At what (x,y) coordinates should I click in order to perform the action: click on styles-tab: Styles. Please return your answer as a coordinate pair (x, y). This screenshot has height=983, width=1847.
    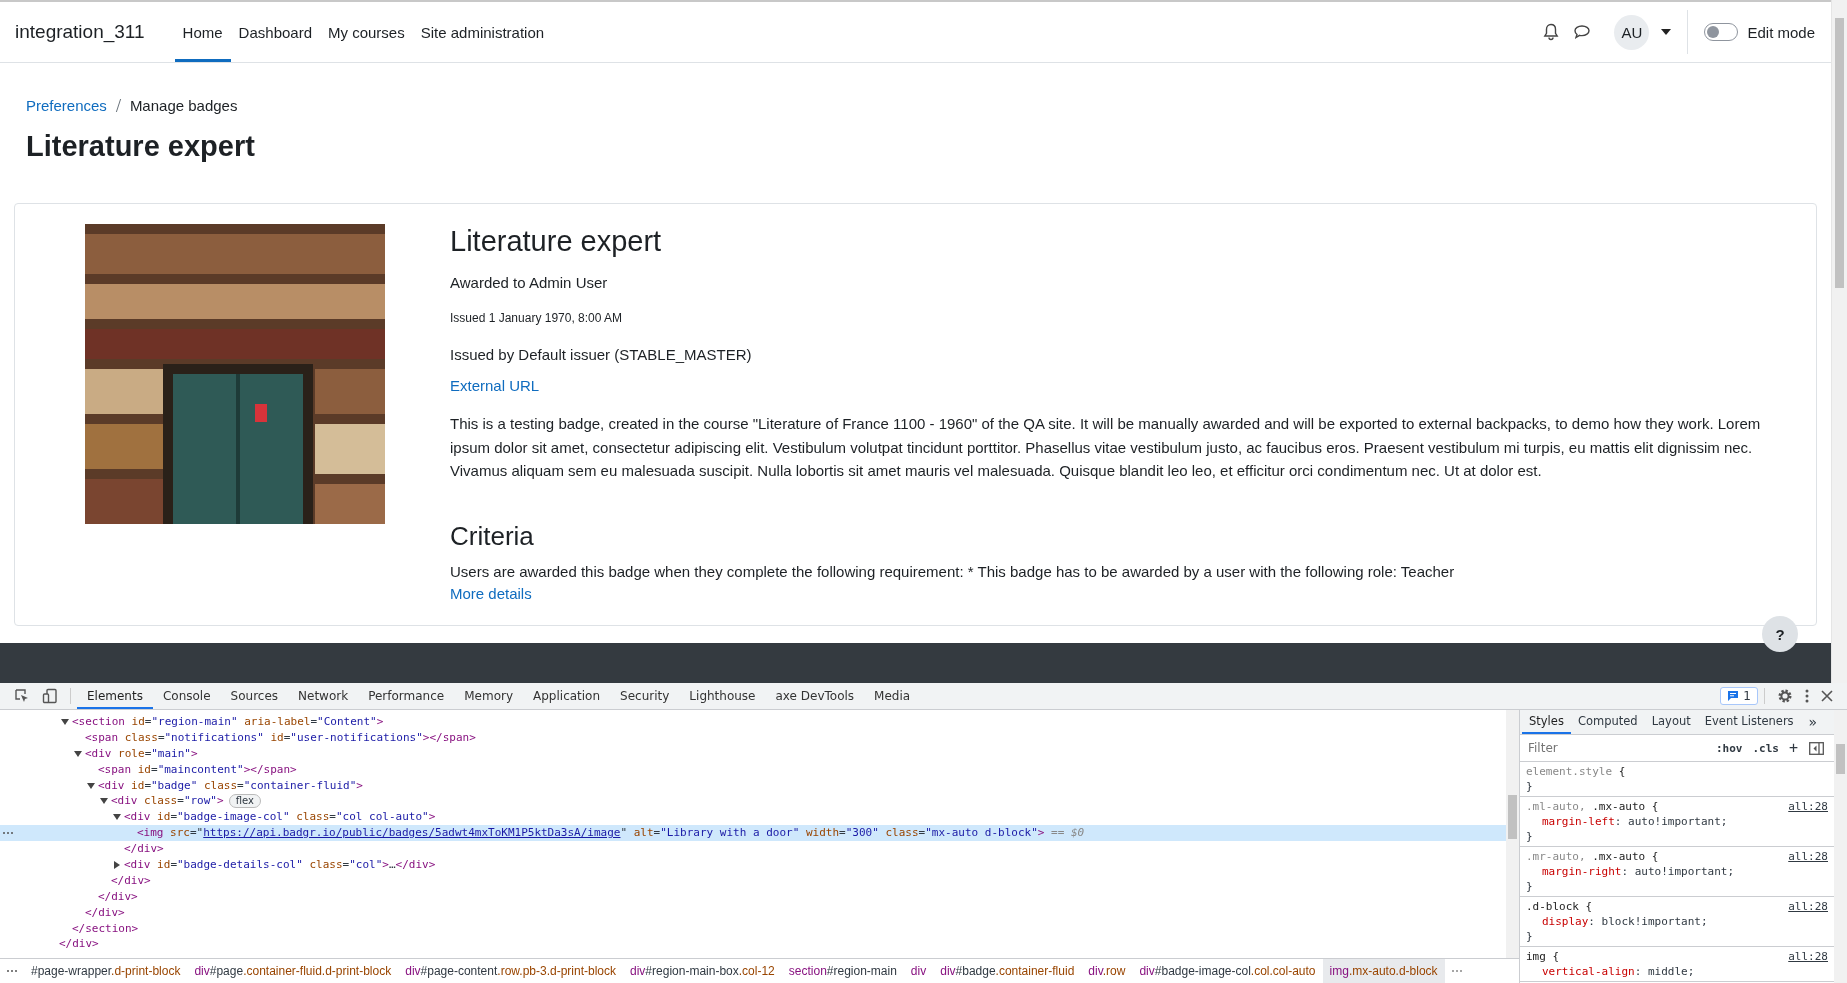
    Looking at the image, I should click on (1546, 722).